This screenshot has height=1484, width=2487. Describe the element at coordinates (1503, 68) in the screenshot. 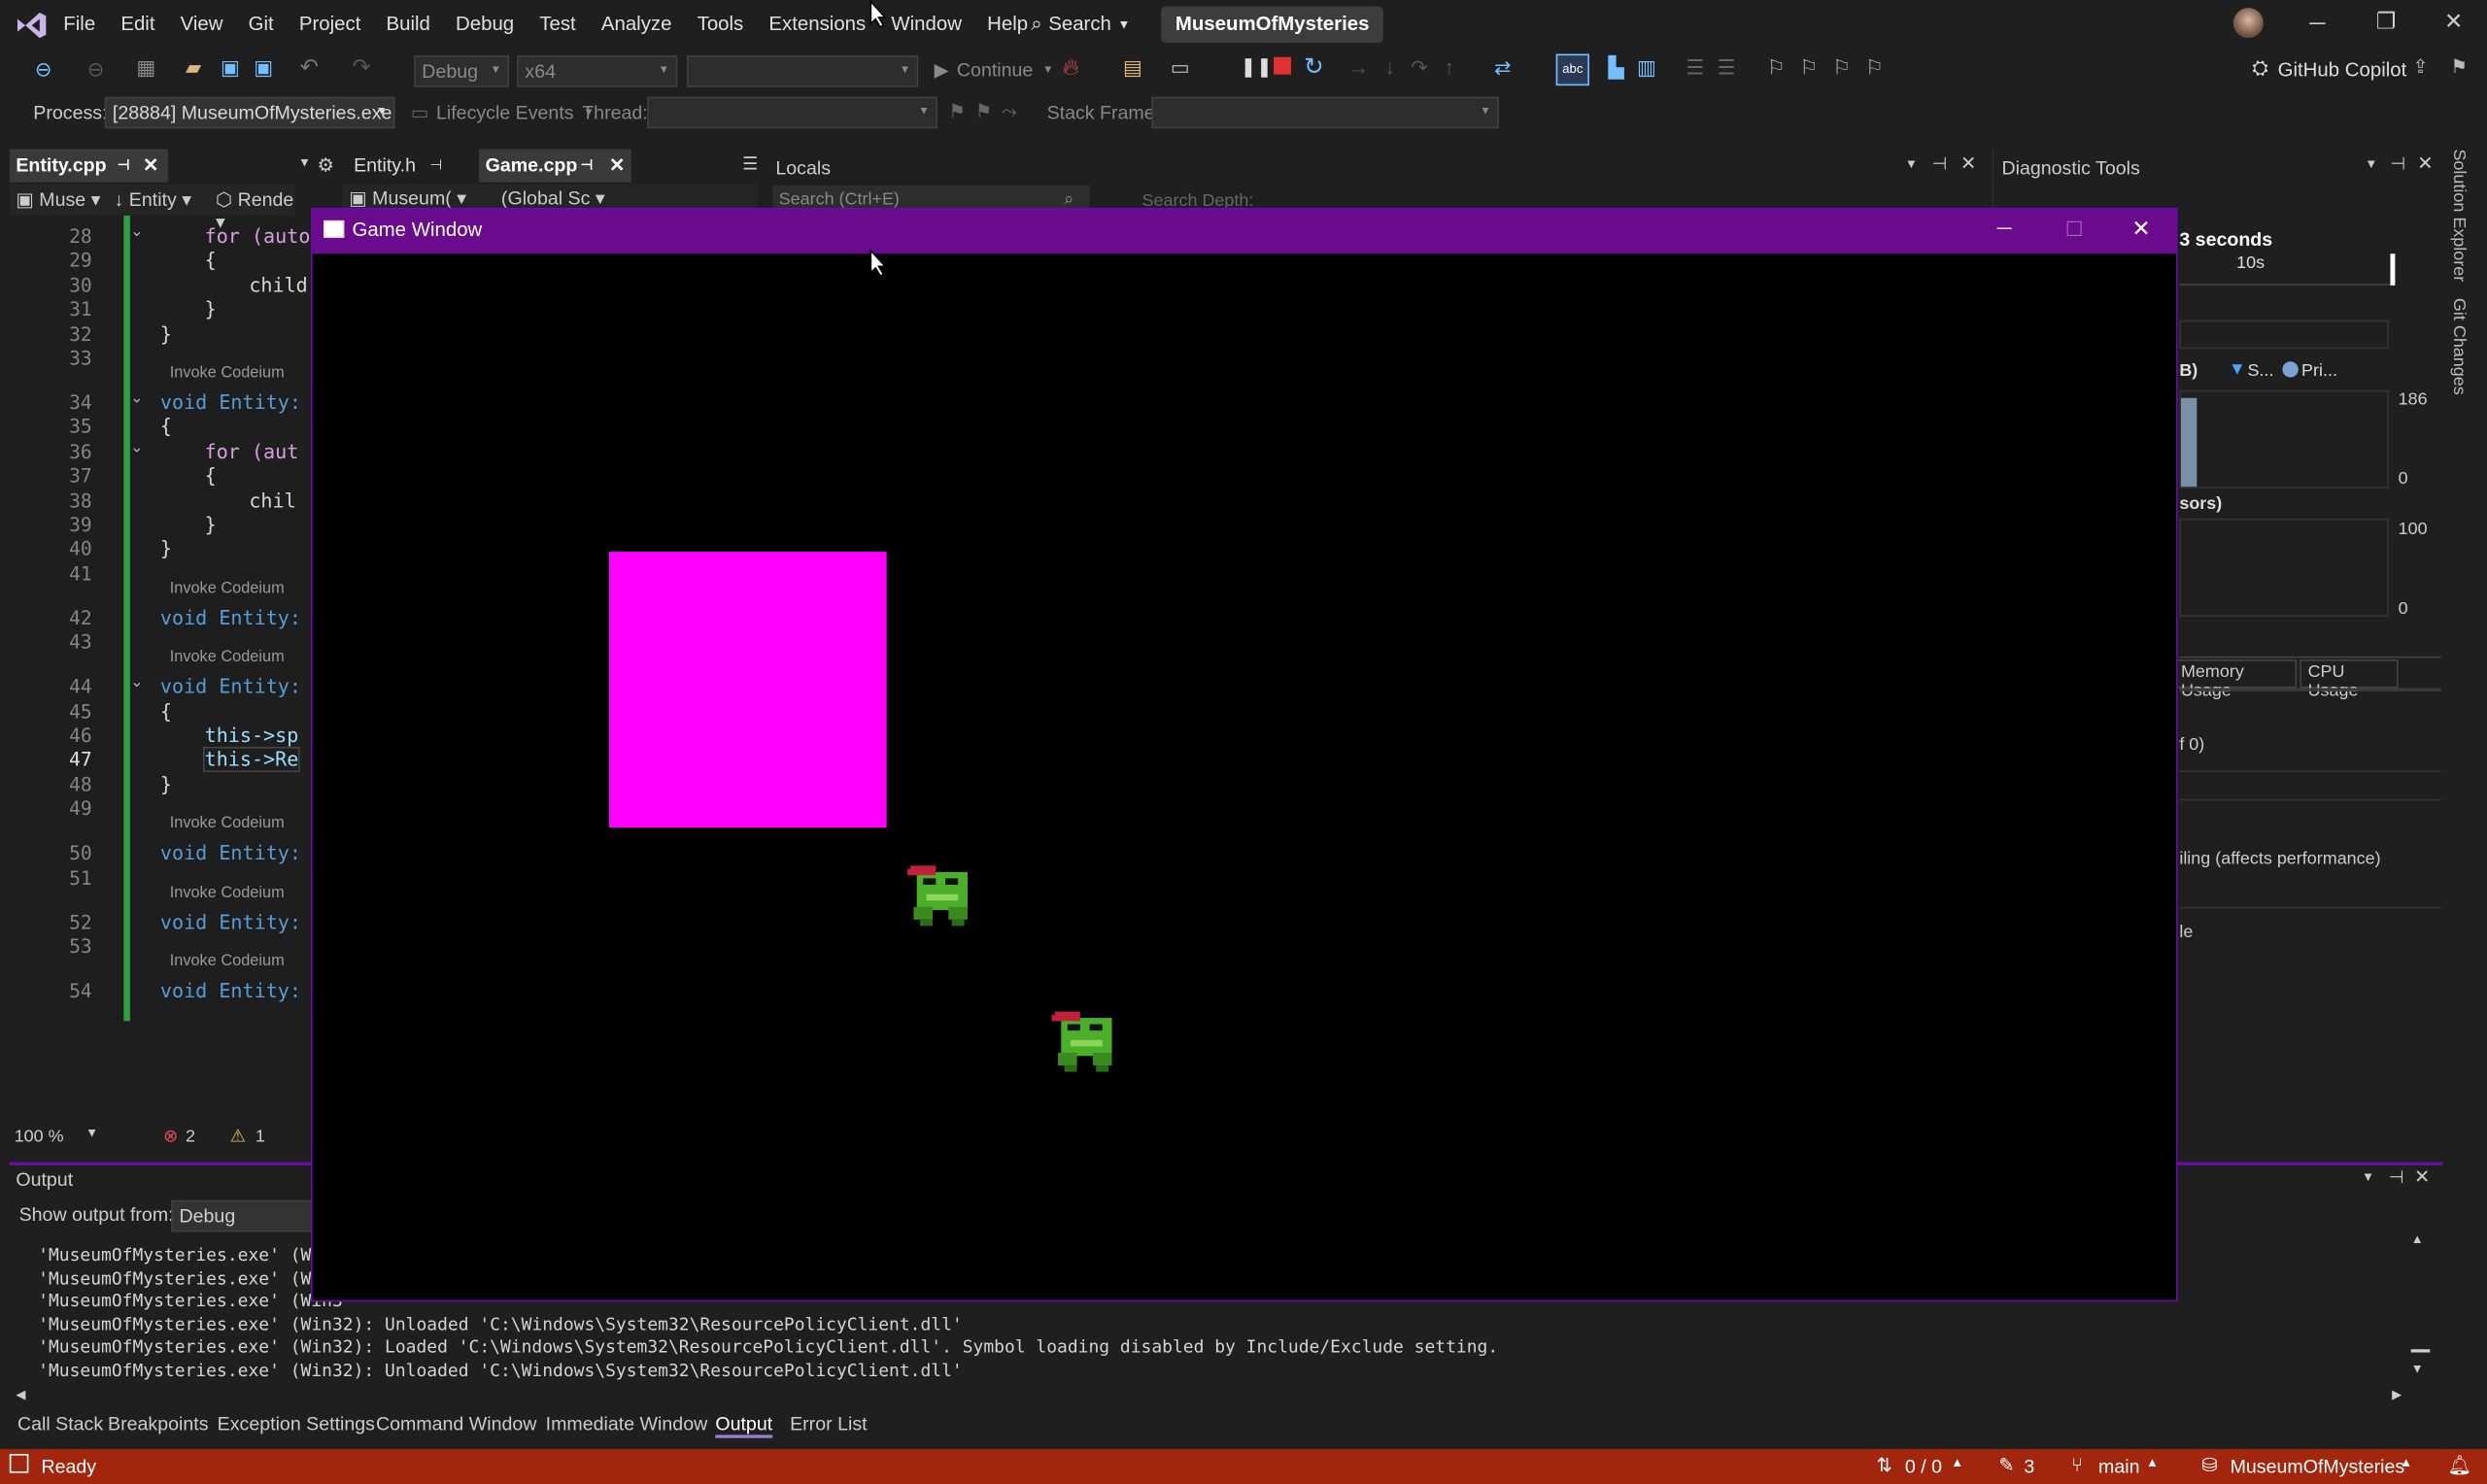

I see `hot-path-icon: ⇄` at that location.